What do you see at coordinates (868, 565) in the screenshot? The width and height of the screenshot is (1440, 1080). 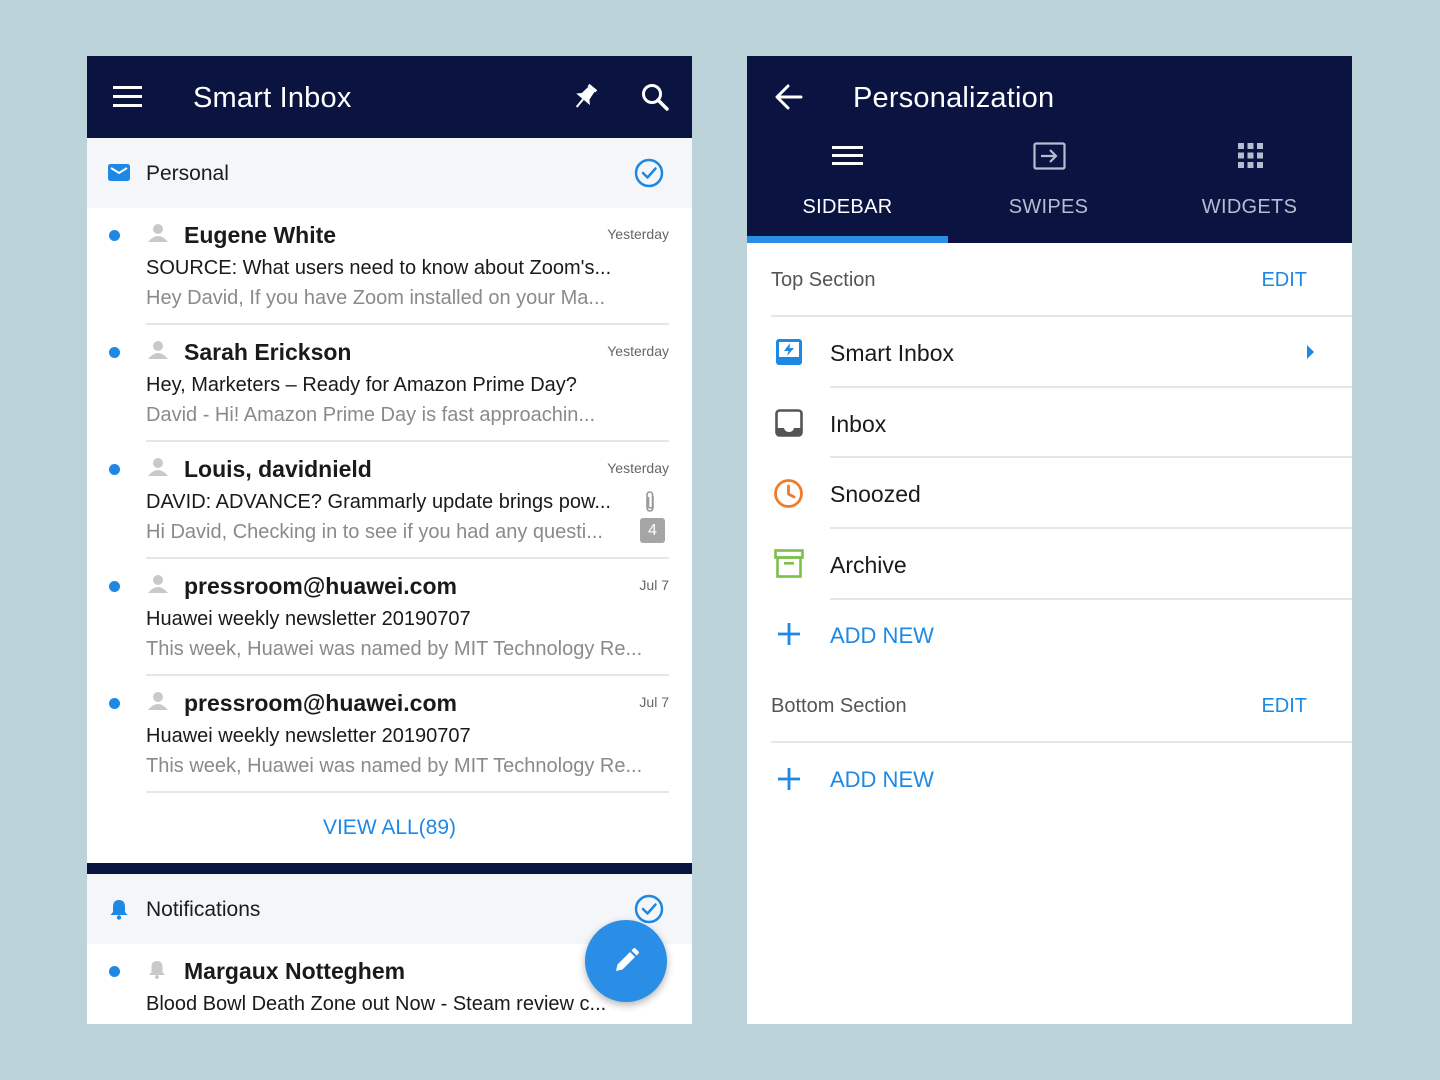 I see `sidebar-item-label: Archive` at bounding box center [868, 565].